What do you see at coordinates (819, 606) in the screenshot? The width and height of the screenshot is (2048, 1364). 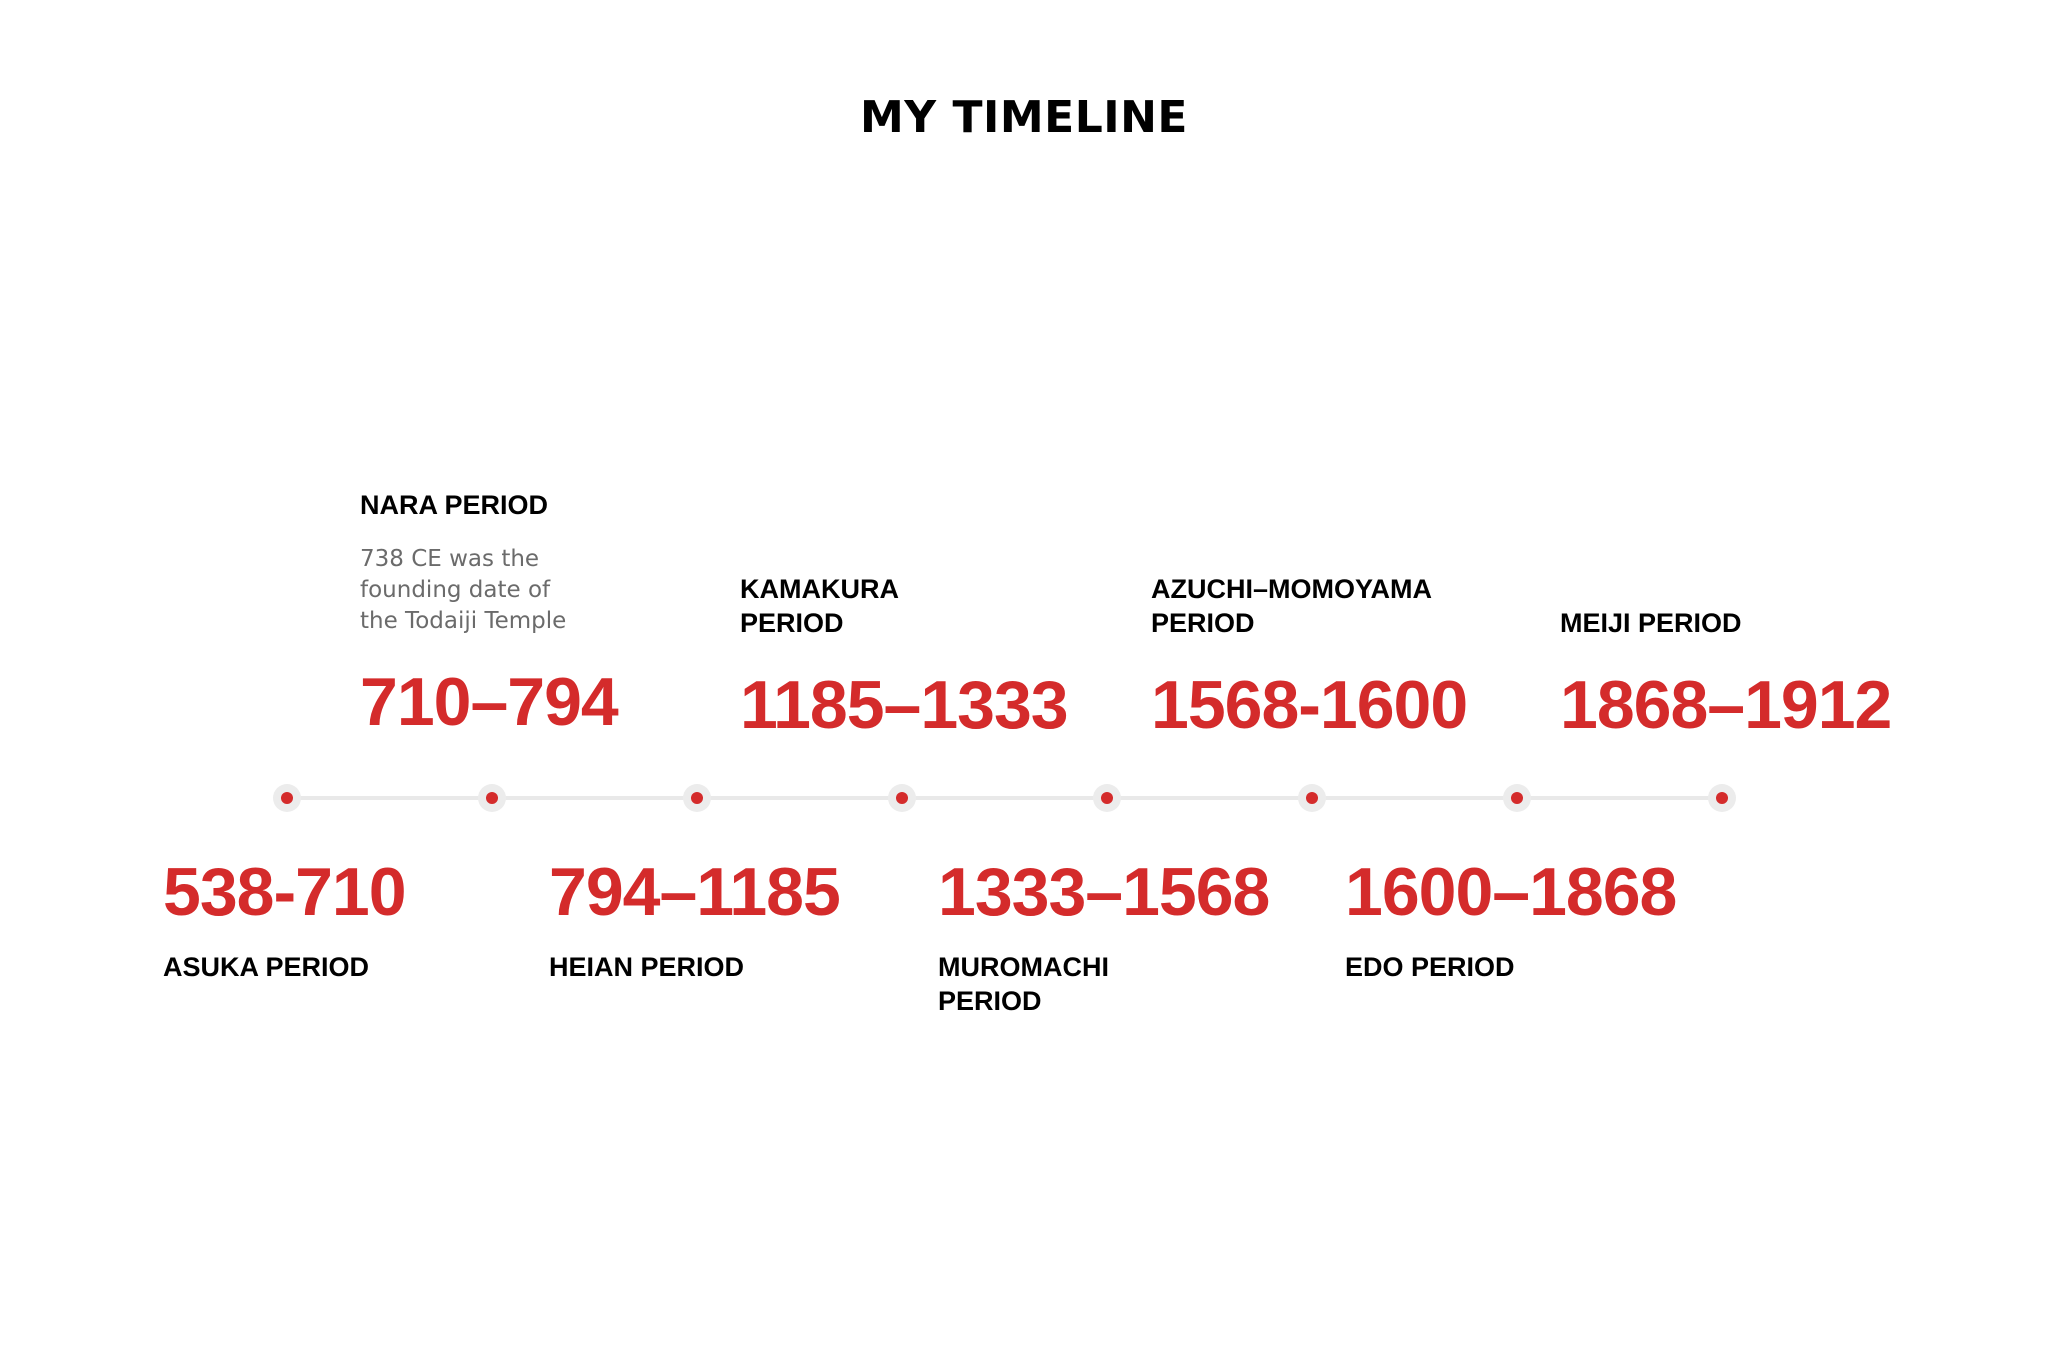 I see `period-label: KAMAKURA PERIOD` at bounding box center [819, 606].